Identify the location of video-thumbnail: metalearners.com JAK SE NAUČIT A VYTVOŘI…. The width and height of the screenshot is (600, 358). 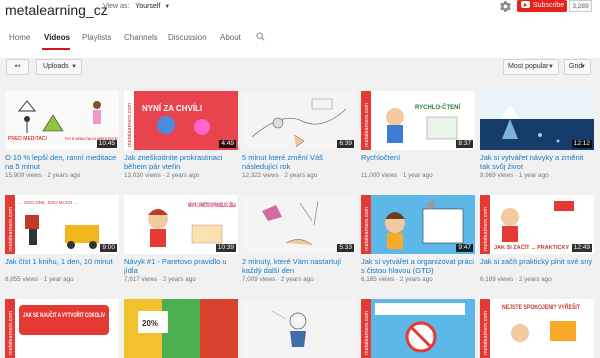
(62, 328).